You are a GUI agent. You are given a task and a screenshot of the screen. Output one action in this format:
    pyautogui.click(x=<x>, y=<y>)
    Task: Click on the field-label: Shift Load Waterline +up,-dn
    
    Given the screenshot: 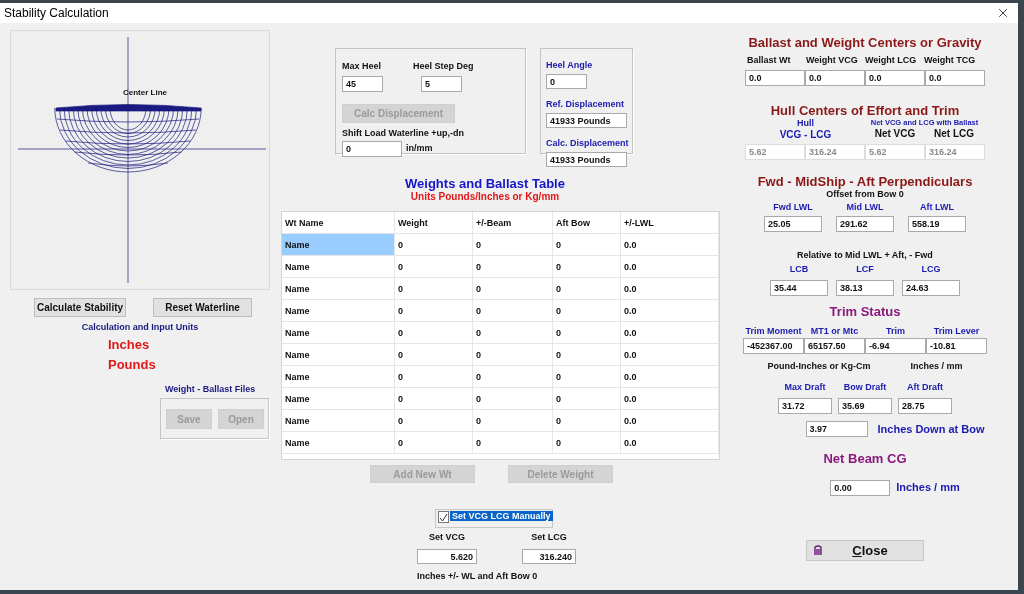 What is the action you would take?
    pyautogui.click(x=403, y=134)
    